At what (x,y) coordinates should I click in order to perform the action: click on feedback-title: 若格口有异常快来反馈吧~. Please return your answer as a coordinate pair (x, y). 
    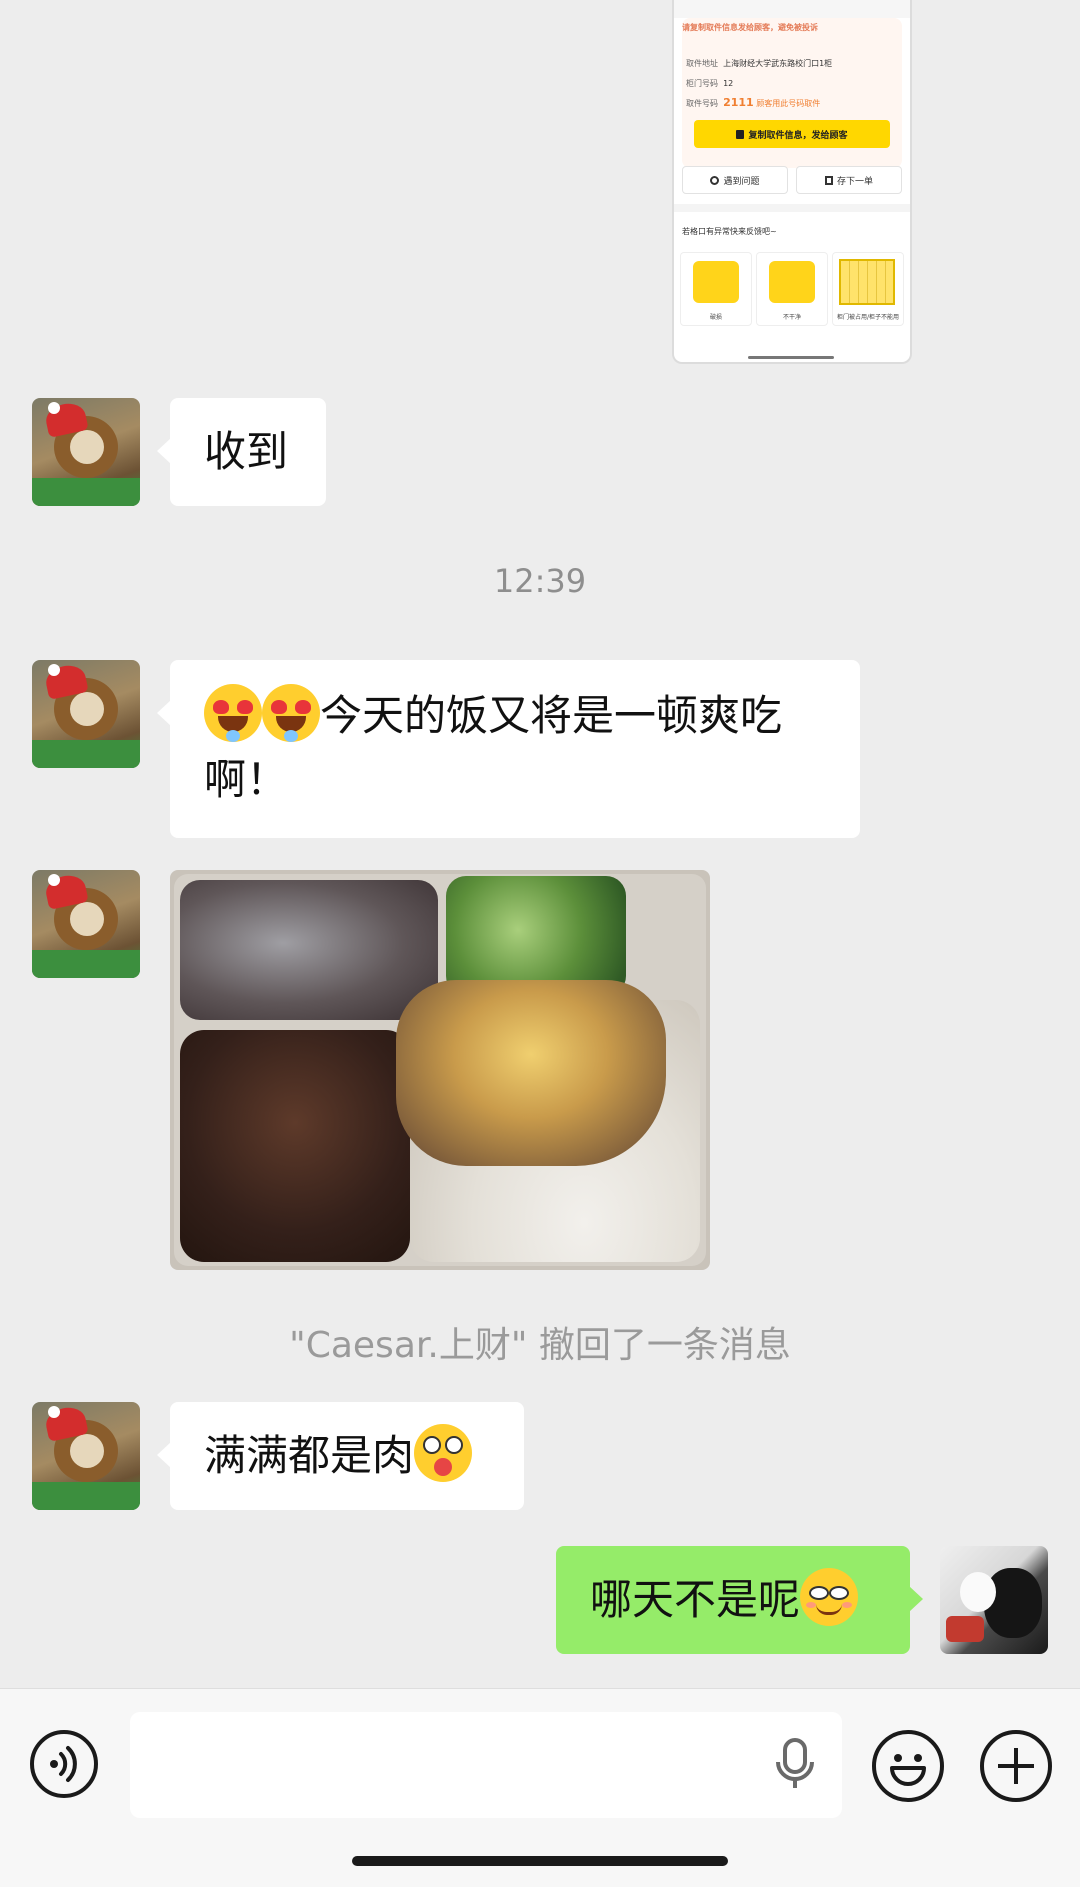
    Looking at the image, I should click on (729, 231).